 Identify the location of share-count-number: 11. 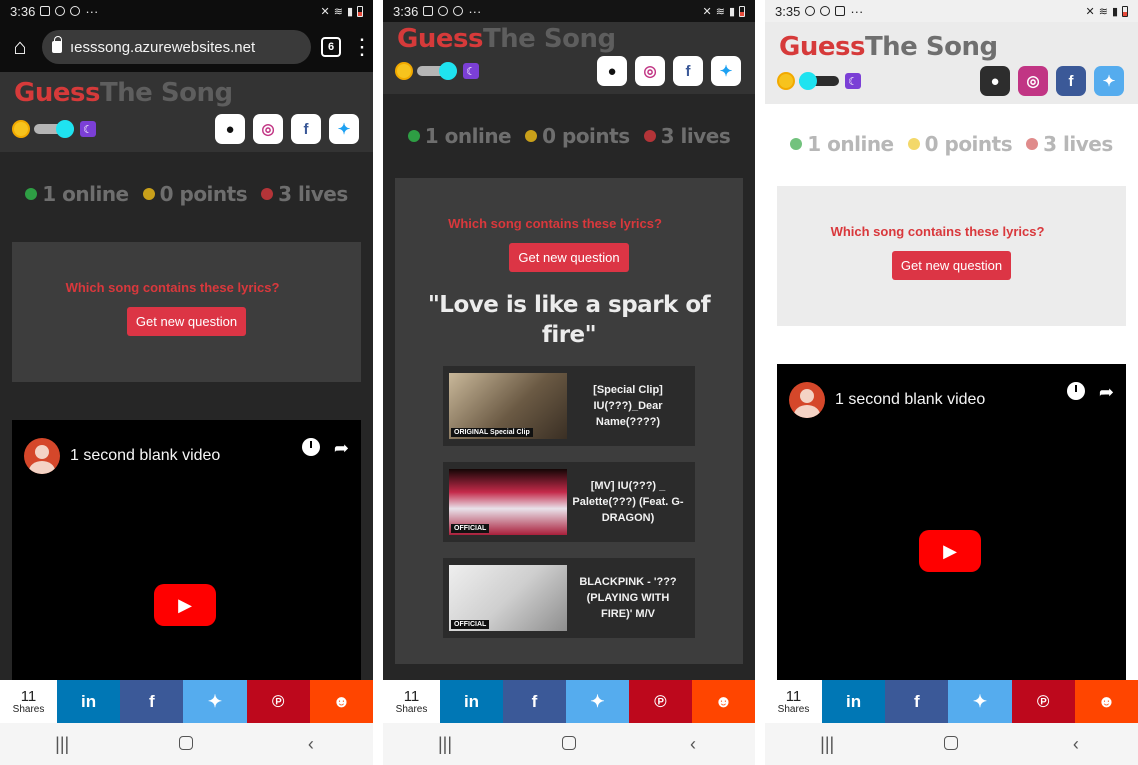
(411, 696).